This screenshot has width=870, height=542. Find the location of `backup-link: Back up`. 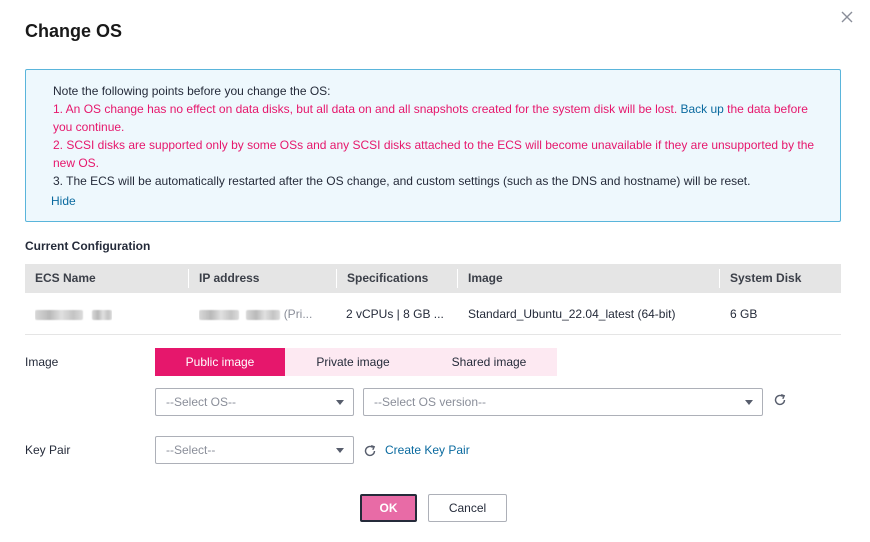

backup-link: Back up is located at coordinates (701, 109).